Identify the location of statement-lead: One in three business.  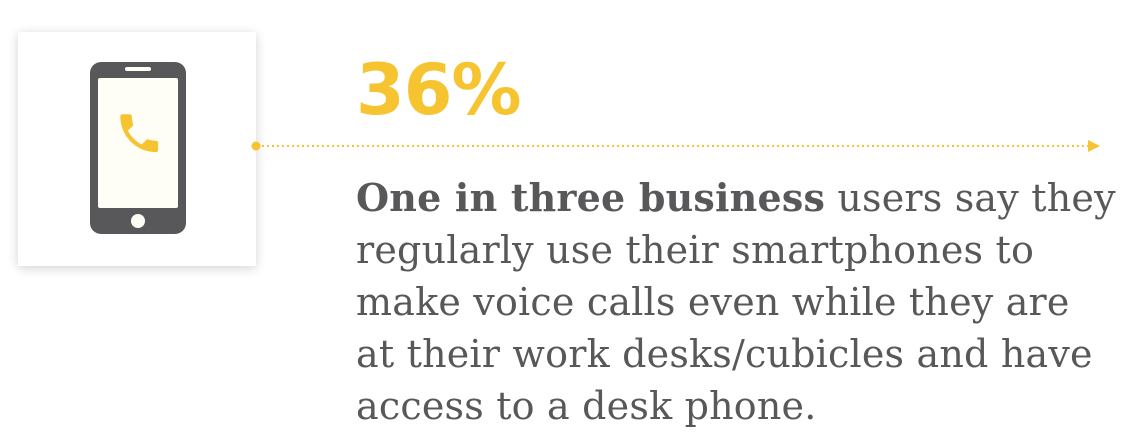
(591, 197).